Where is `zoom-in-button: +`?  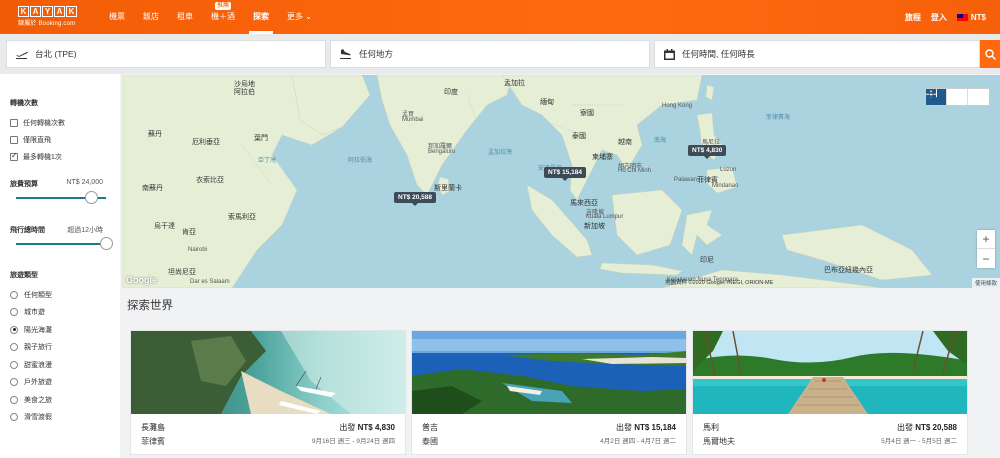
zoom-in-button: + is located at coordinates (986, 239).